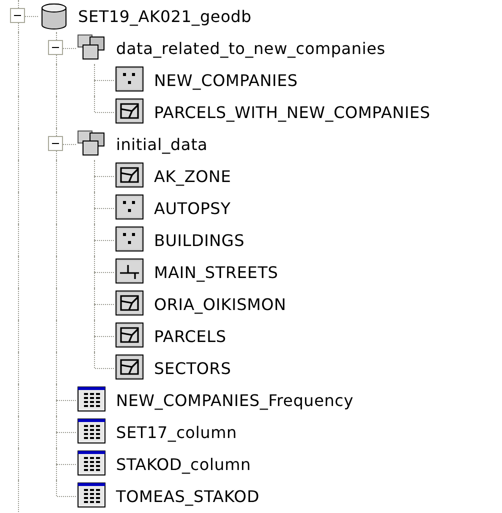 This screenshot has height=513, width=502. I want to click on tree-item-label: SECTORS, so click(193, 368).